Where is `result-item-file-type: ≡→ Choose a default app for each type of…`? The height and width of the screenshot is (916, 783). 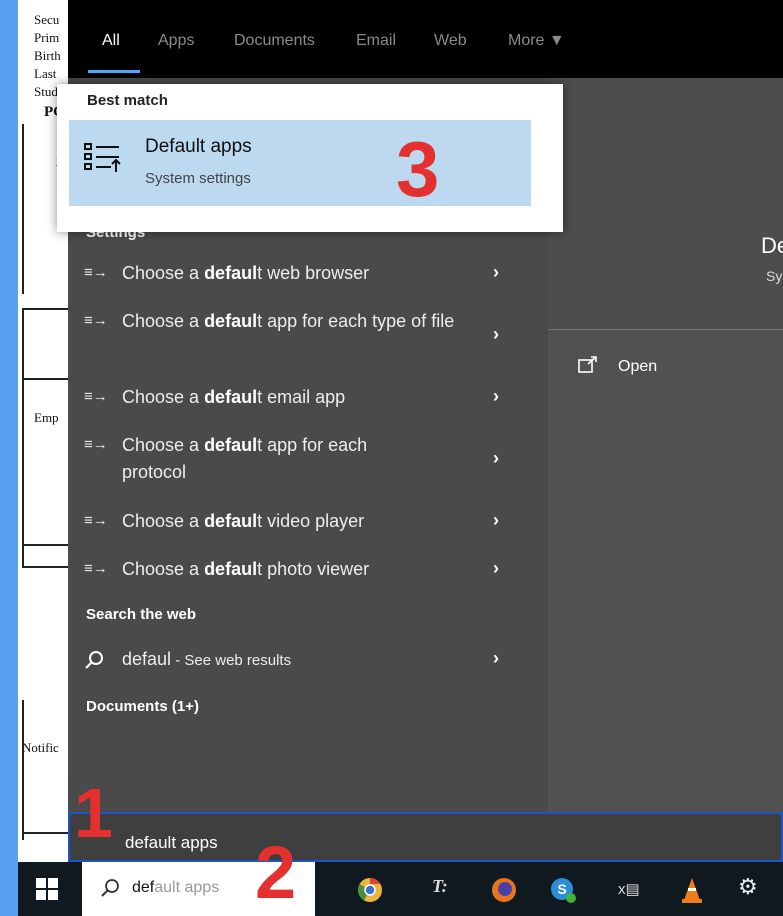 result-item-file-type: ≡→ Choose a default app for each type of… is located at coordinates (308, 337).